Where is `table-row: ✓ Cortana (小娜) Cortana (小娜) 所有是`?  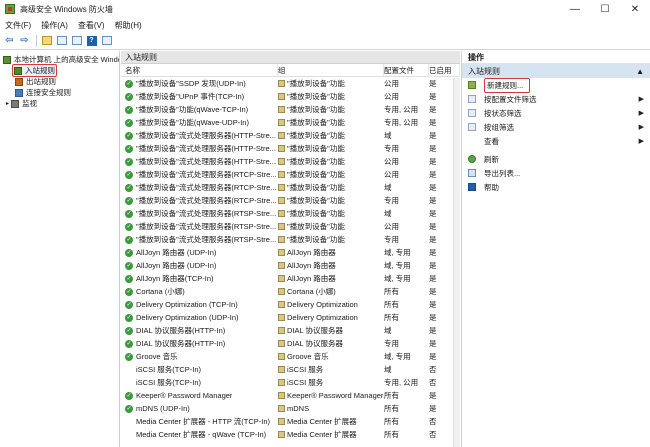
table-row: ✓ Cortana (小娜) Cortana (小娜) 所有是 is located at coordinates (290, 291).